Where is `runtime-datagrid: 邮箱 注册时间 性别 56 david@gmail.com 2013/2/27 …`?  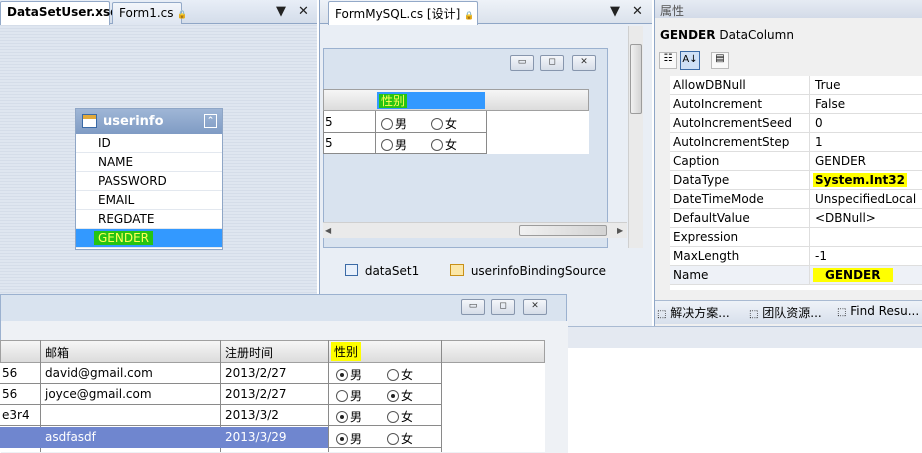
runtime-datagrid: 邮箱 注册时间 性别 56 david@gmail.com 2013/2/27 … is located at coordinates (272, 396).